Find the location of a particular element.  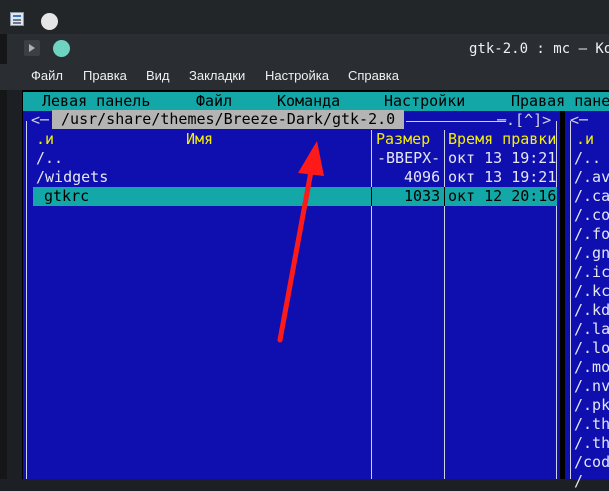

annotation-arrow-head is located at coordinates (311, 158).